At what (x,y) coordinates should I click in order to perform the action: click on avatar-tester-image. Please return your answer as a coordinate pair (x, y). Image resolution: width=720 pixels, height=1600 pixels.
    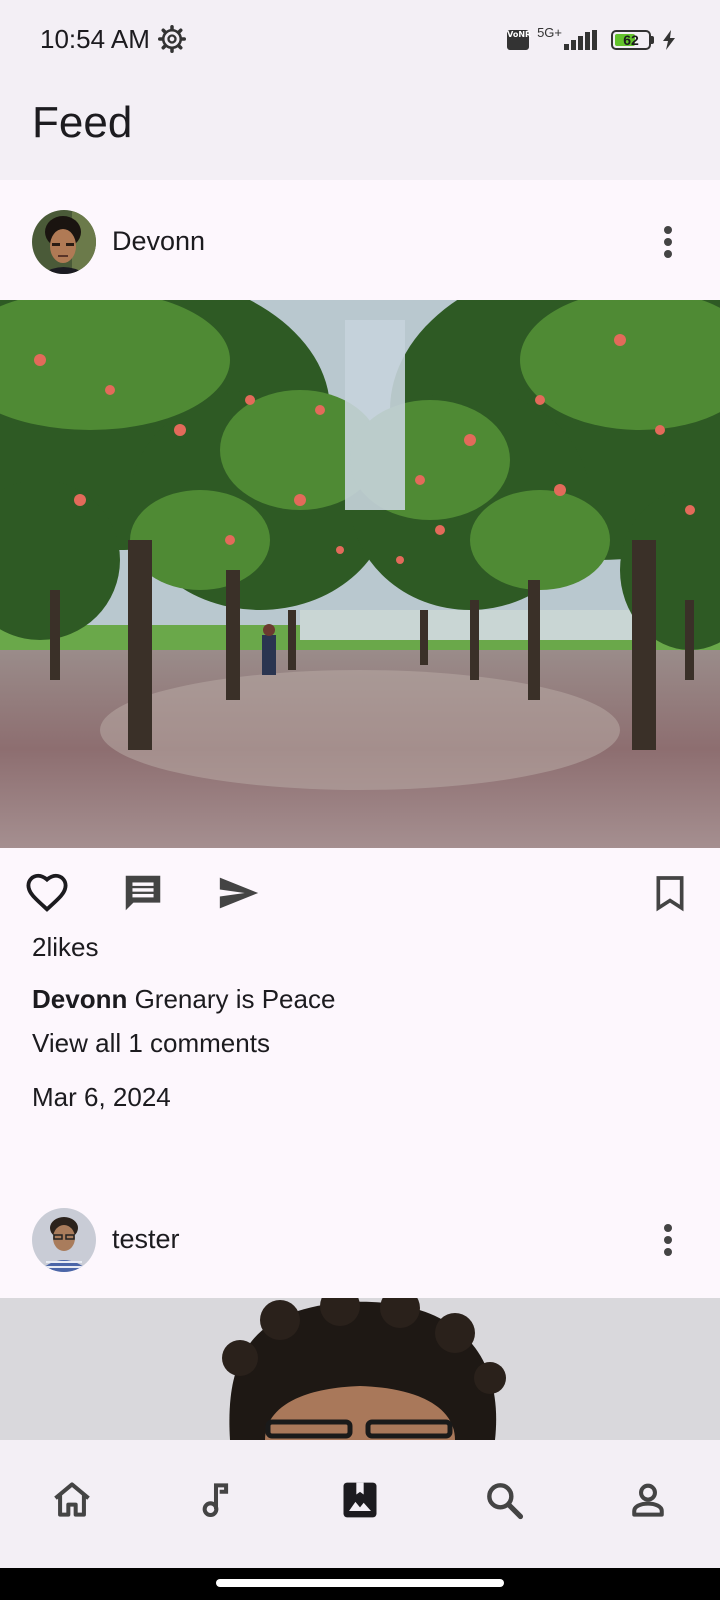
    Looking at the image, I should click on (64, 1240).